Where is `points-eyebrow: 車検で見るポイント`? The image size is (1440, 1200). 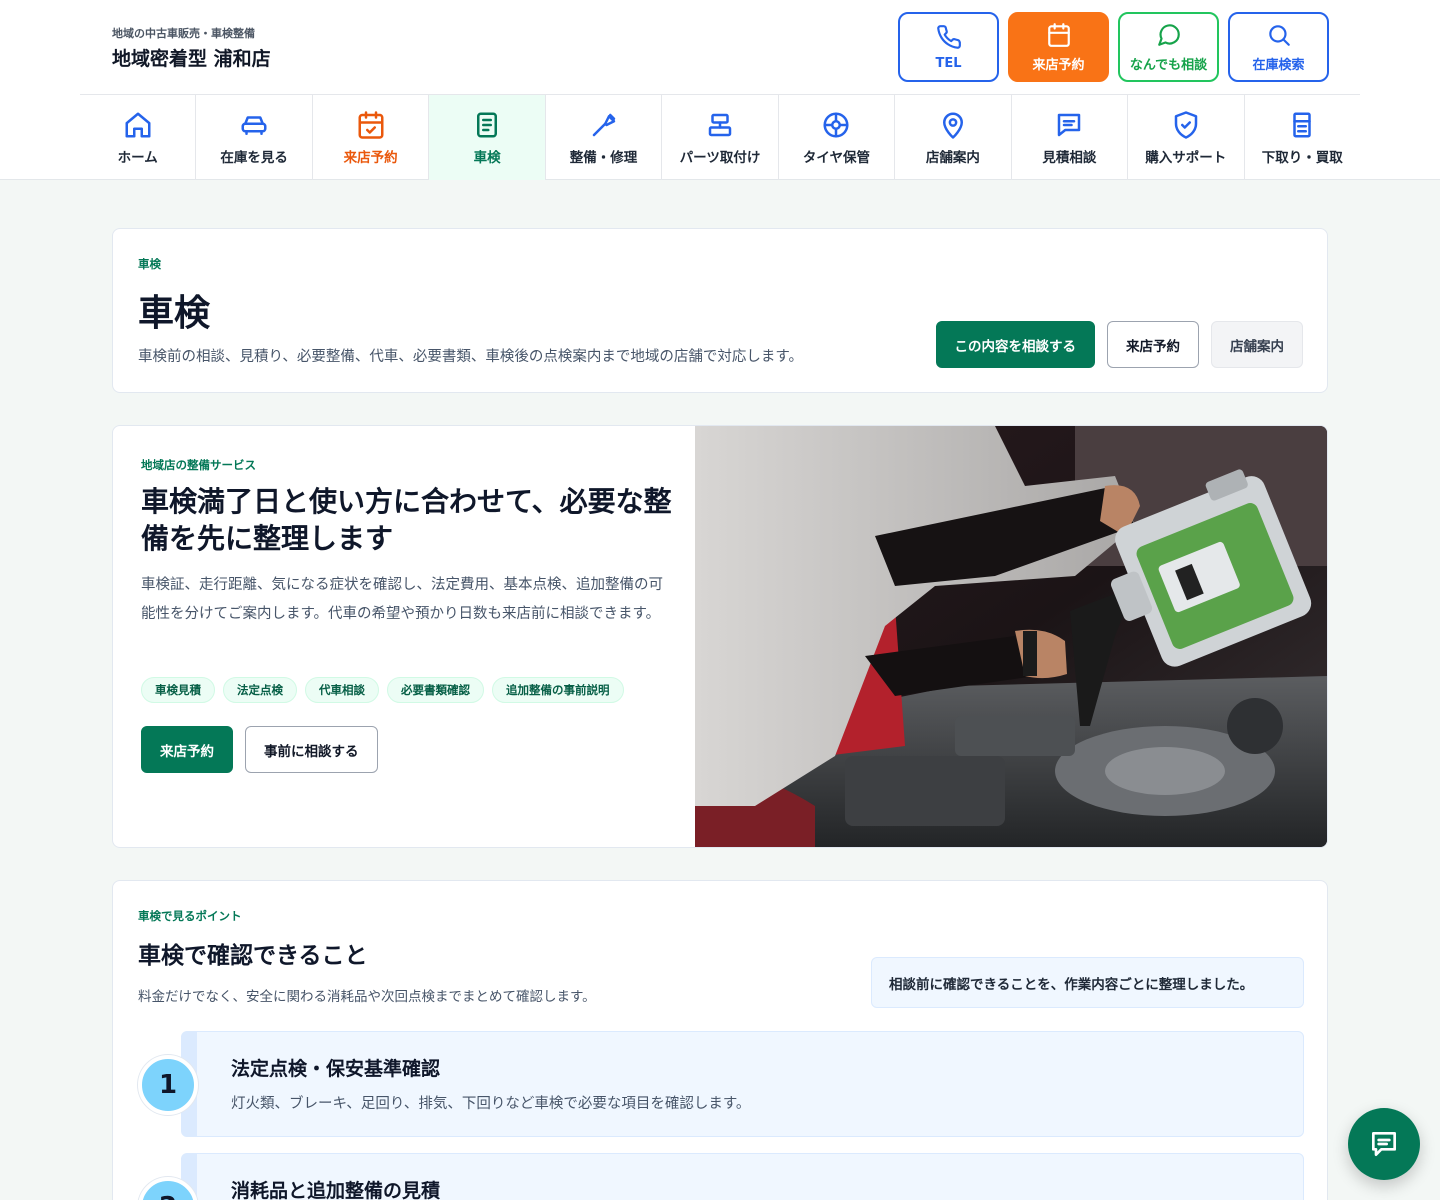 points-eyebrow: 車検で見るポイント is located at coordinates (190, 916).